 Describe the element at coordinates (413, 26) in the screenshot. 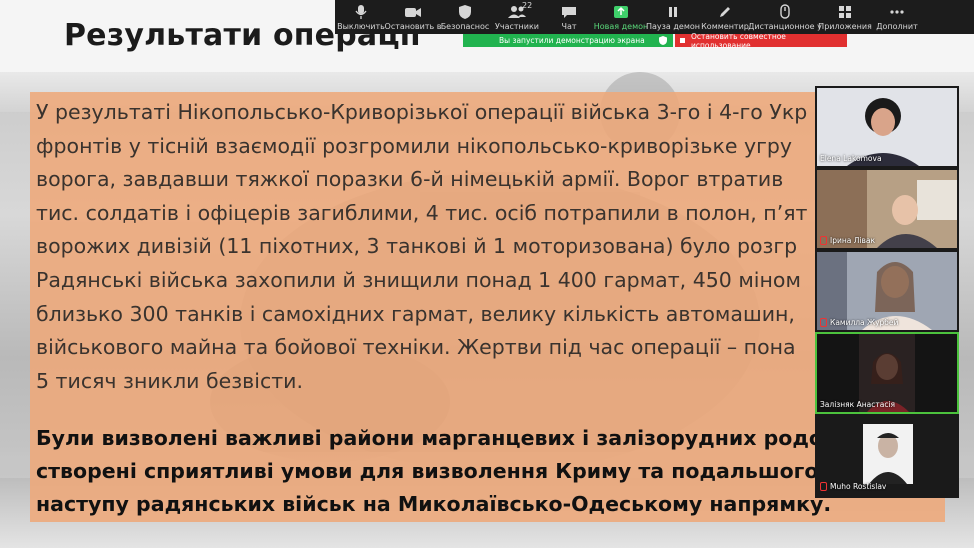

I see `stop-video-label: Остановить в` at that location.